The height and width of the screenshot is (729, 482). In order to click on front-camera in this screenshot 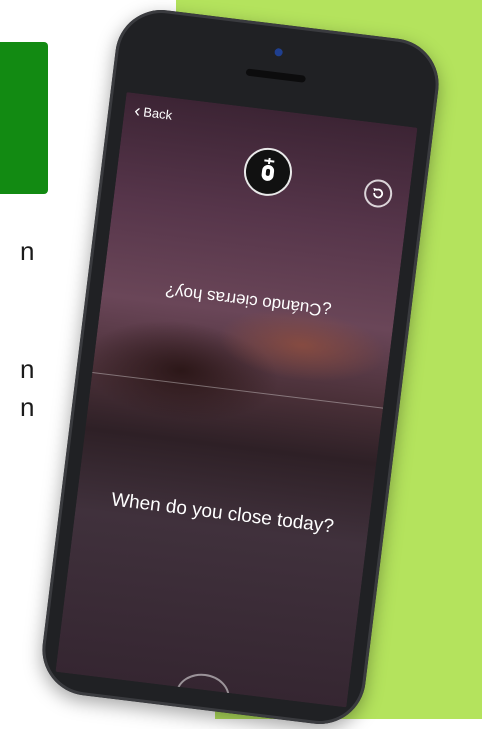, I will do `click(279, 52)`.